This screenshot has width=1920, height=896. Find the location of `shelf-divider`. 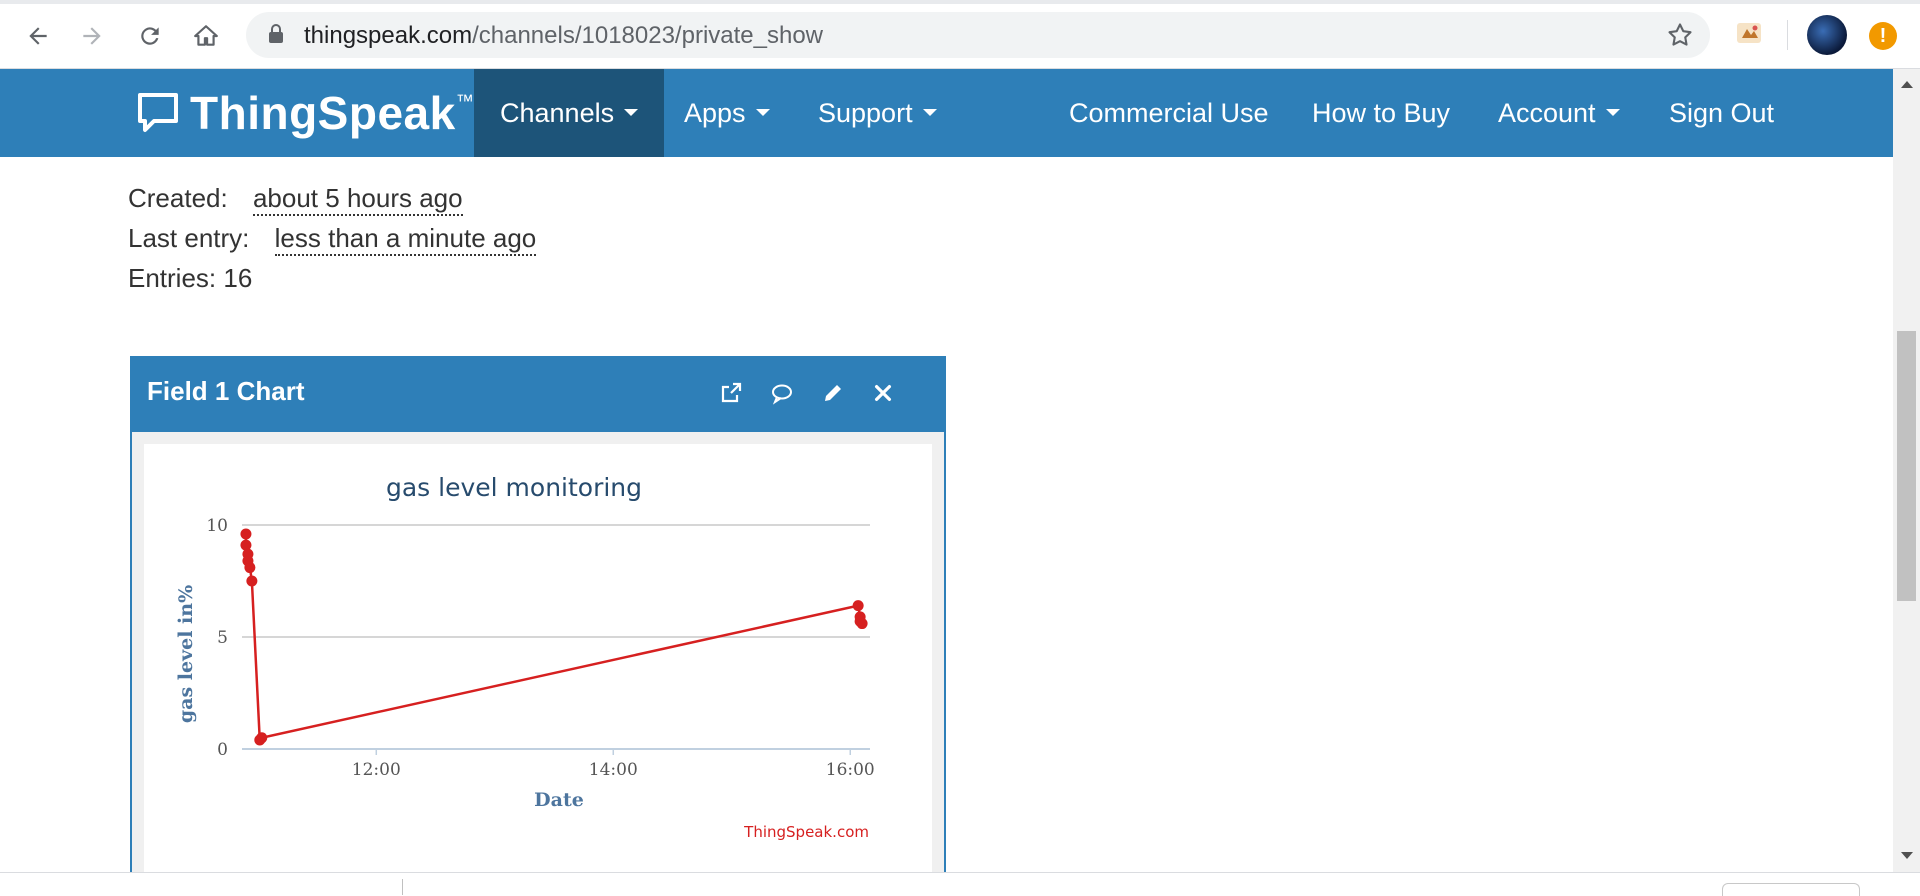

shelf-divider is located at coordinates (402, 887).